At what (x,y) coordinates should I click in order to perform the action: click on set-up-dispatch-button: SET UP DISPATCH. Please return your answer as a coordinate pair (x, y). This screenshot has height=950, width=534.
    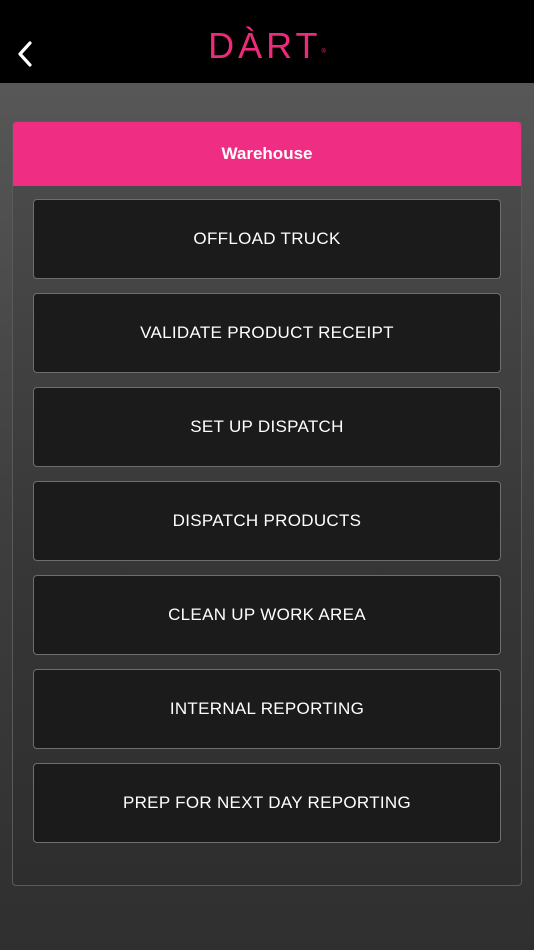
    Looking at the image, I should click on (267, 427).